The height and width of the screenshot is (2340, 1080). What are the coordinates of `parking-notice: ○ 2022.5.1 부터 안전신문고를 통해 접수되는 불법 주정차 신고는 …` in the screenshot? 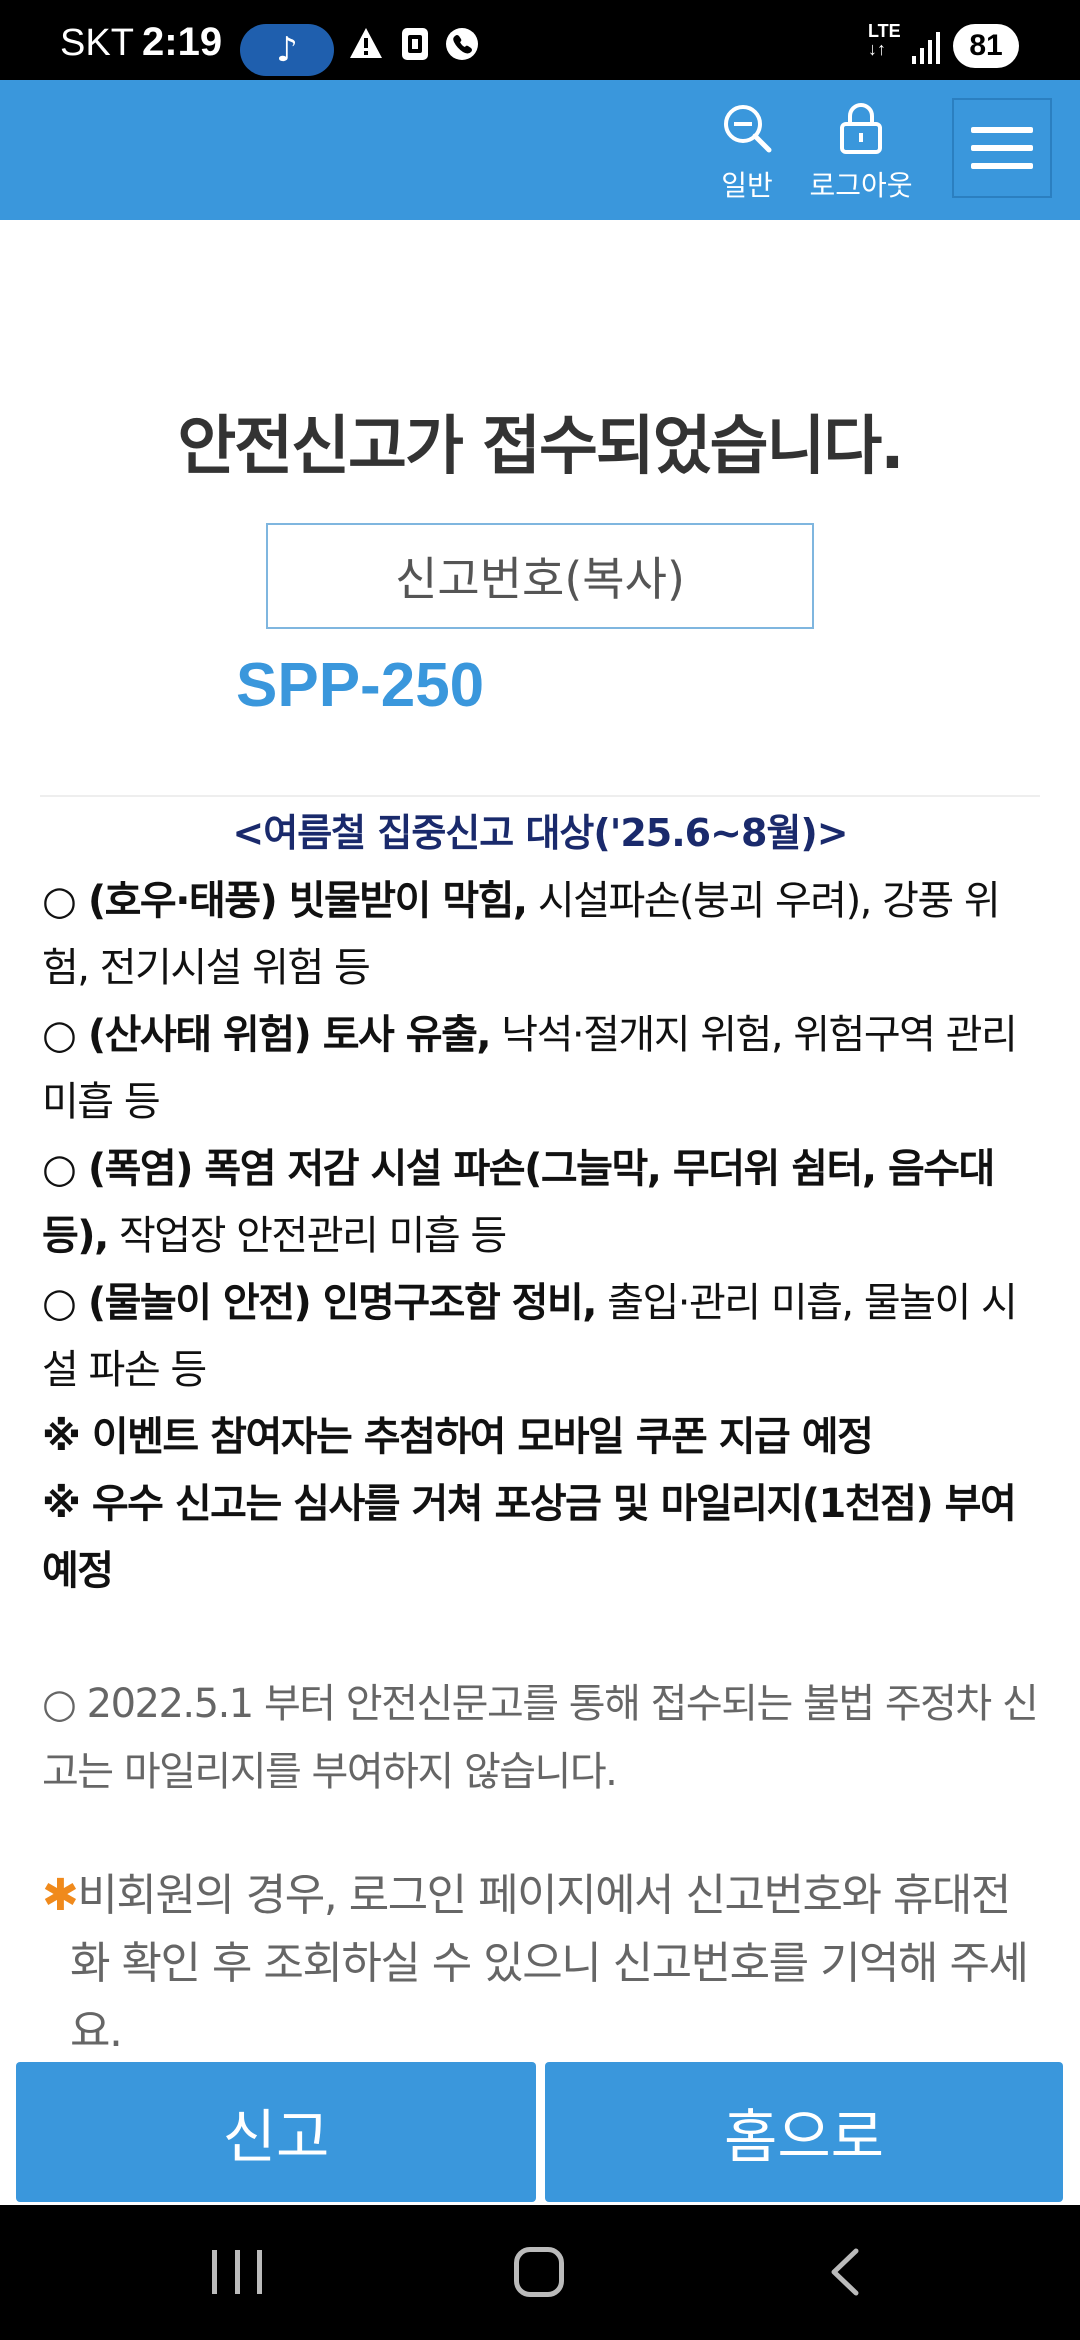 It's located at (540, 1738).